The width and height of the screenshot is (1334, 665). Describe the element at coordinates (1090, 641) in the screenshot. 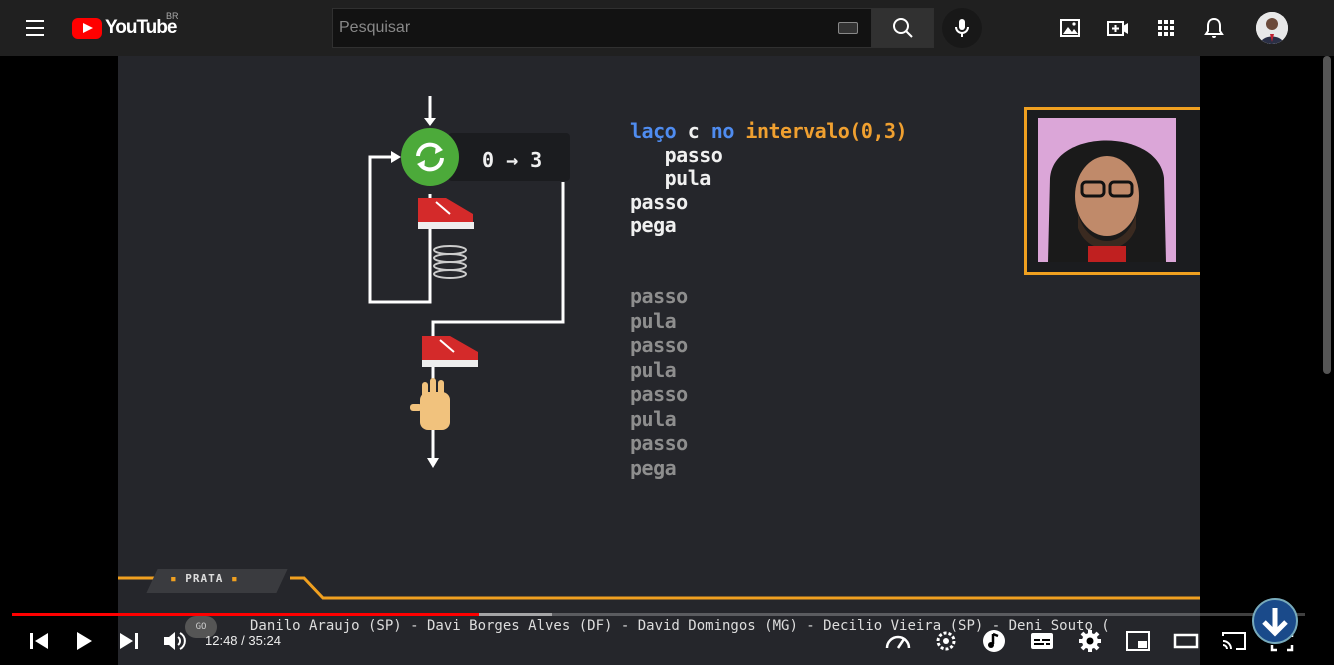

I see `settings-gear-icon` at that location.